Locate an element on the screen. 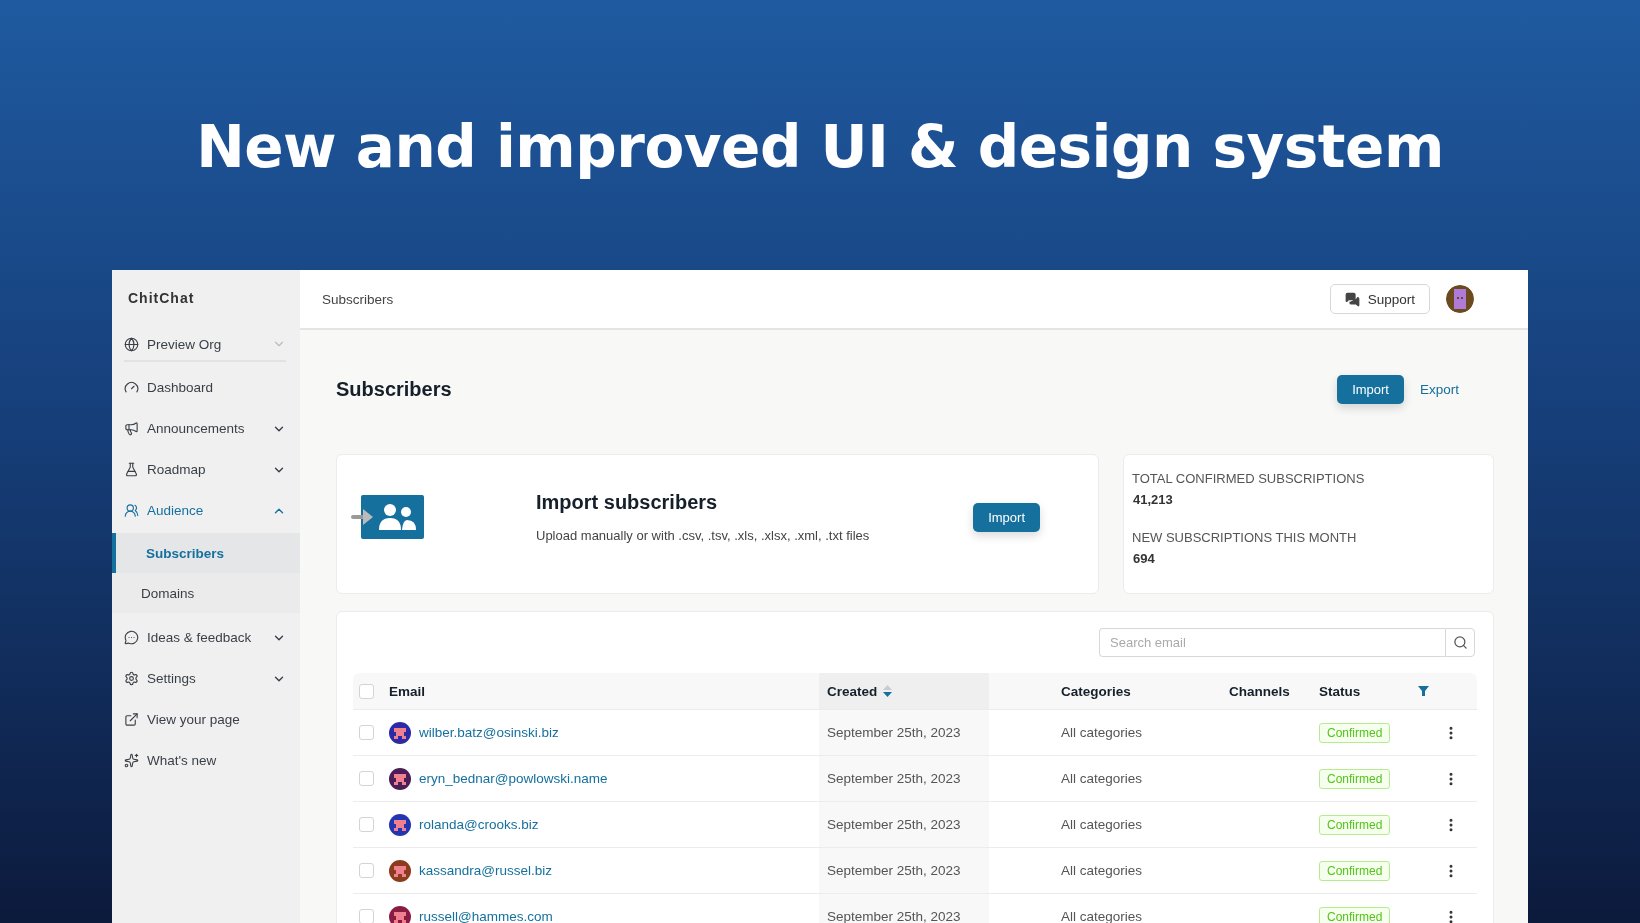  email-link: rolanda@crooks.biz is located at coordinates (479, 824).